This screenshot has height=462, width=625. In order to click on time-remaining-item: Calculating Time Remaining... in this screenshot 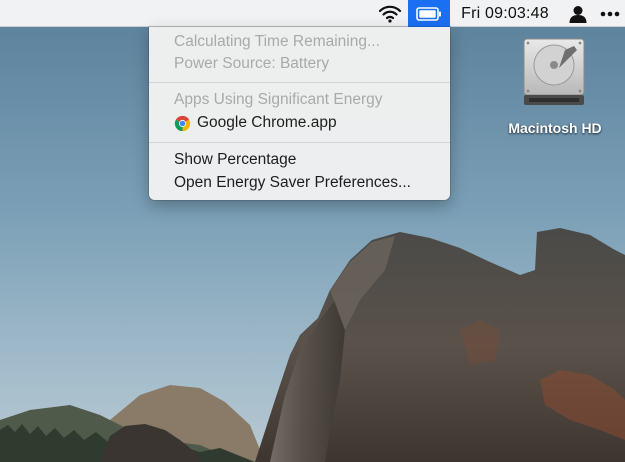, I will do `click(277, 41)`.